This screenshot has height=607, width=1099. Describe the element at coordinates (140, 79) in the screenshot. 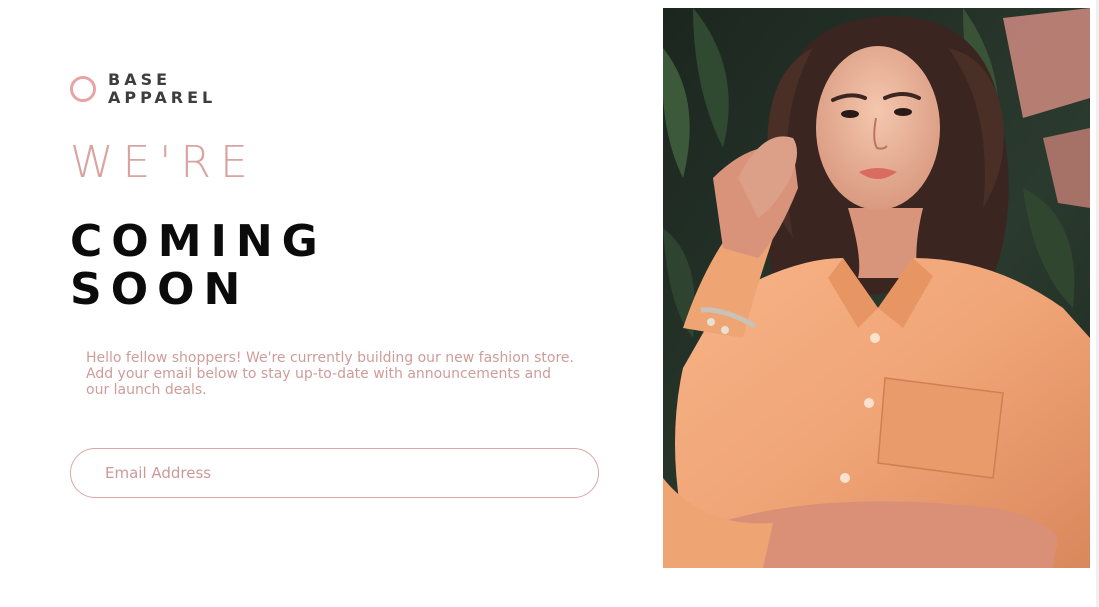

I see `brand-line-1: BASE` at that location.